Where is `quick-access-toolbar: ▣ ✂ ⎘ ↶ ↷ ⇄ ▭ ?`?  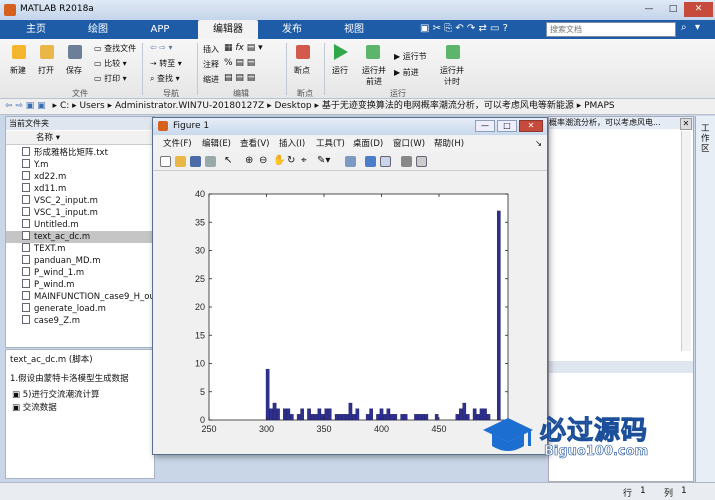
quick-access-toolbar: ▣ ✂ ⎘ ↶ ↷ ⇄ ▭ ? is located at coordinates (464, 28).